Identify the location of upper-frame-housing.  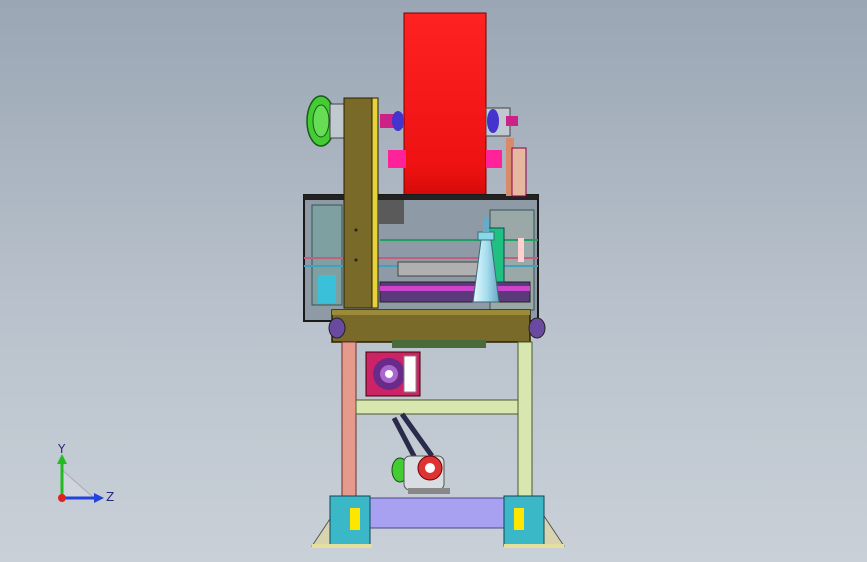
(421, 258).